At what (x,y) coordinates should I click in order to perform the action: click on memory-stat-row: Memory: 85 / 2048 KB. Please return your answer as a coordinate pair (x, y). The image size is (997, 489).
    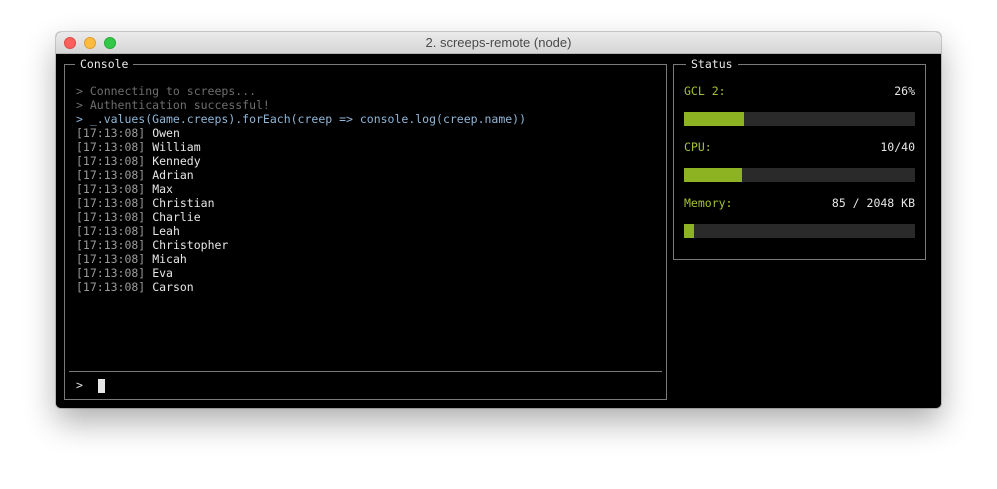
    Looking at the image, I should click on (799, 203).